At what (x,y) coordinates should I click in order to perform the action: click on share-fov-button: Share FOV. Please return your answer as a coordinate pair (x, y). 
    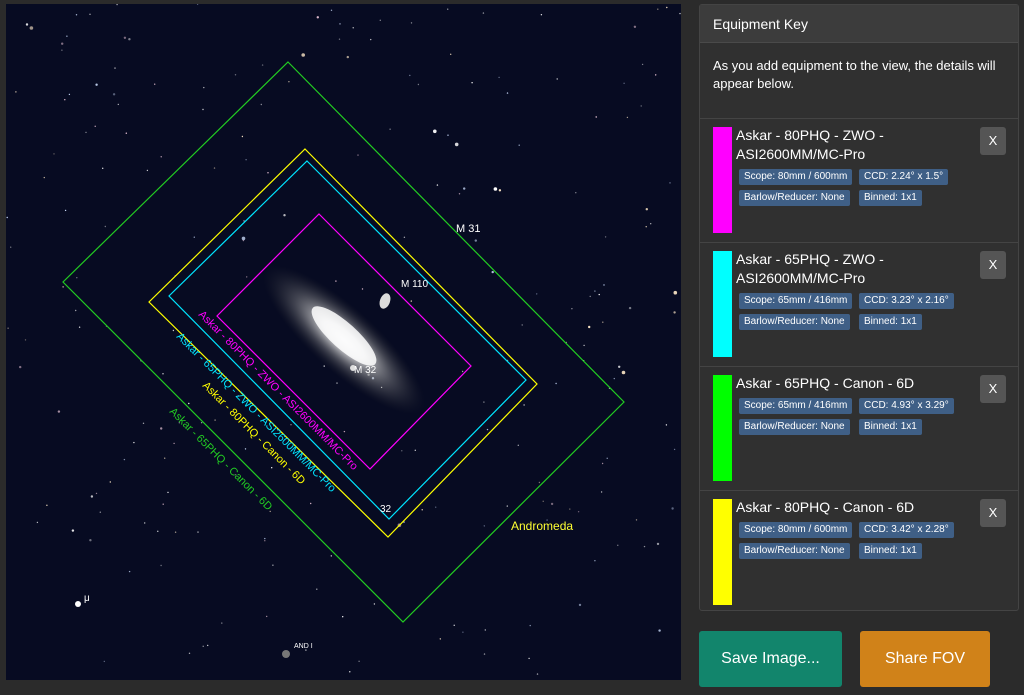
    Looking at the image, I should click on (925, 659).